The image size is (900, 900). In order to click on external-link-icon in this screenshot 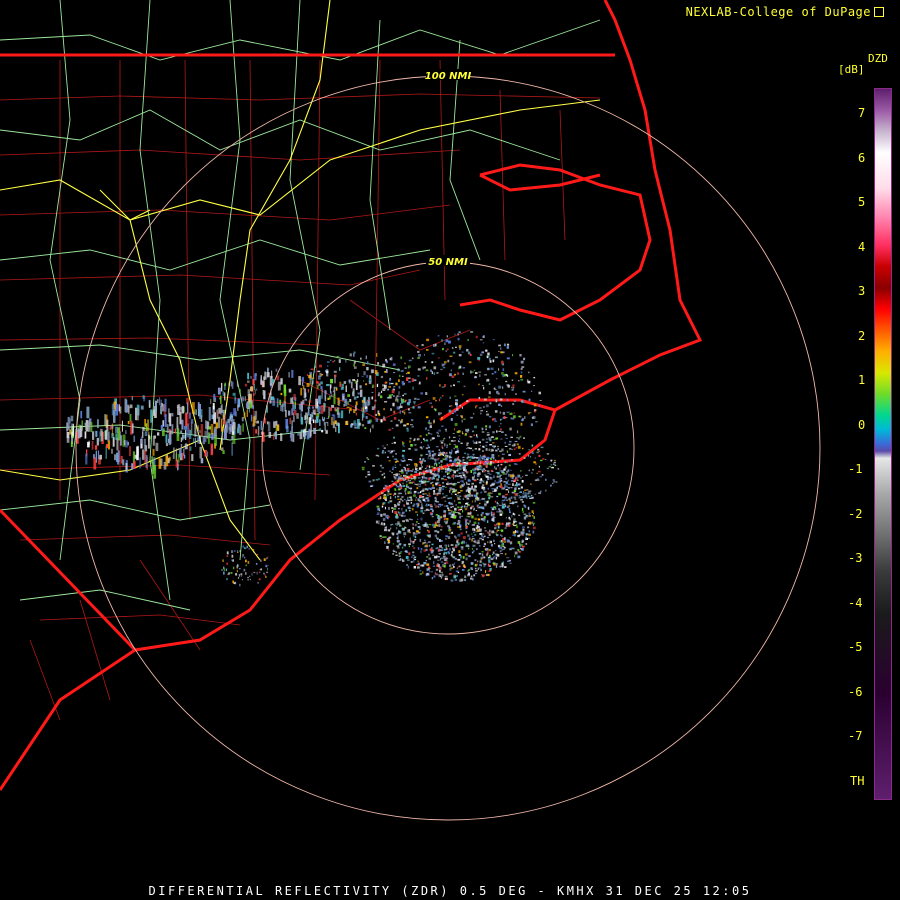, I will do `click(879, 12)`.